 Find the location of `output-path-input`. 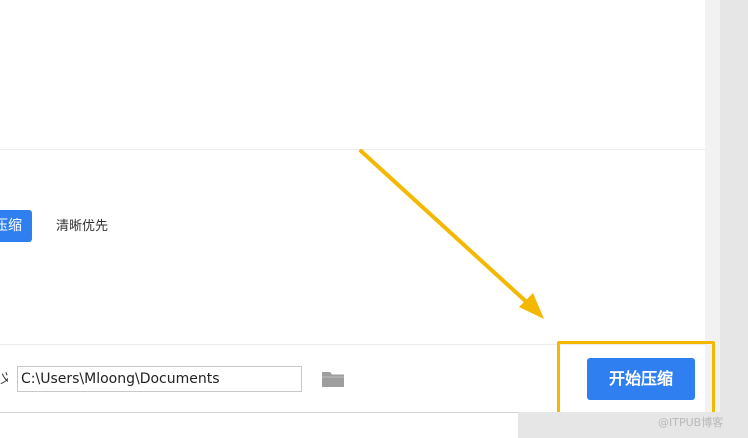

output-path-input is located at coordinates (159, 379).